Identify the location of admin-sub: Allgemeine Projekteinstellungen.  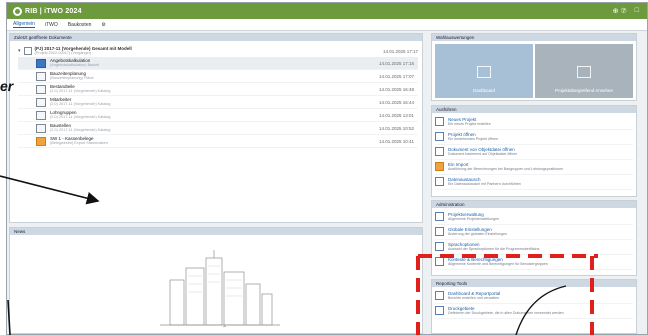
(474, 219).